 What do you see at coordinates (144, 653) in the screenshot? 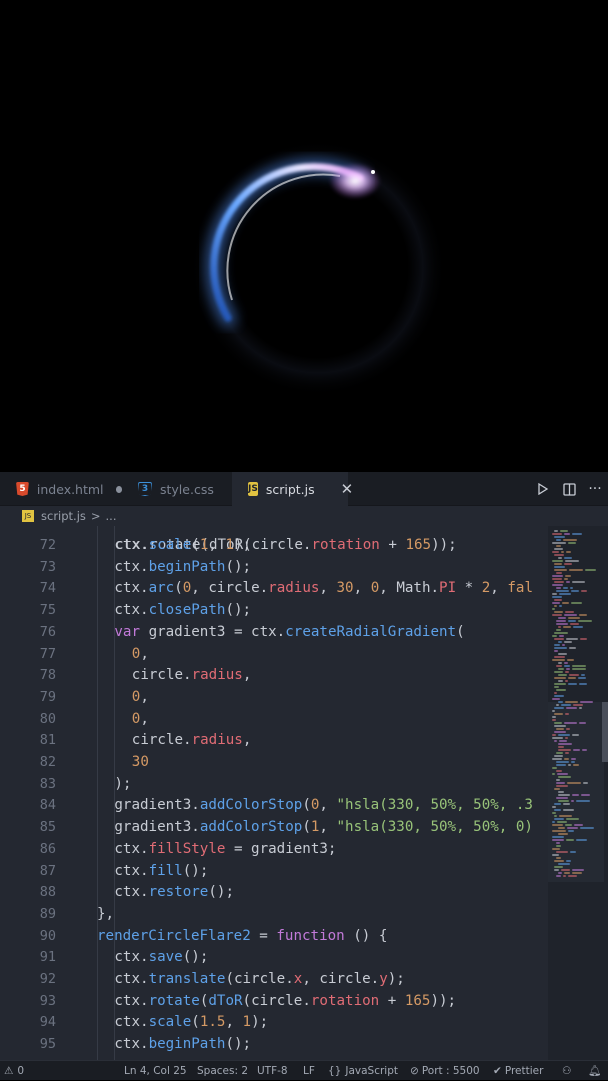
I see `code-token: ,` at bounding box center [144, 653].